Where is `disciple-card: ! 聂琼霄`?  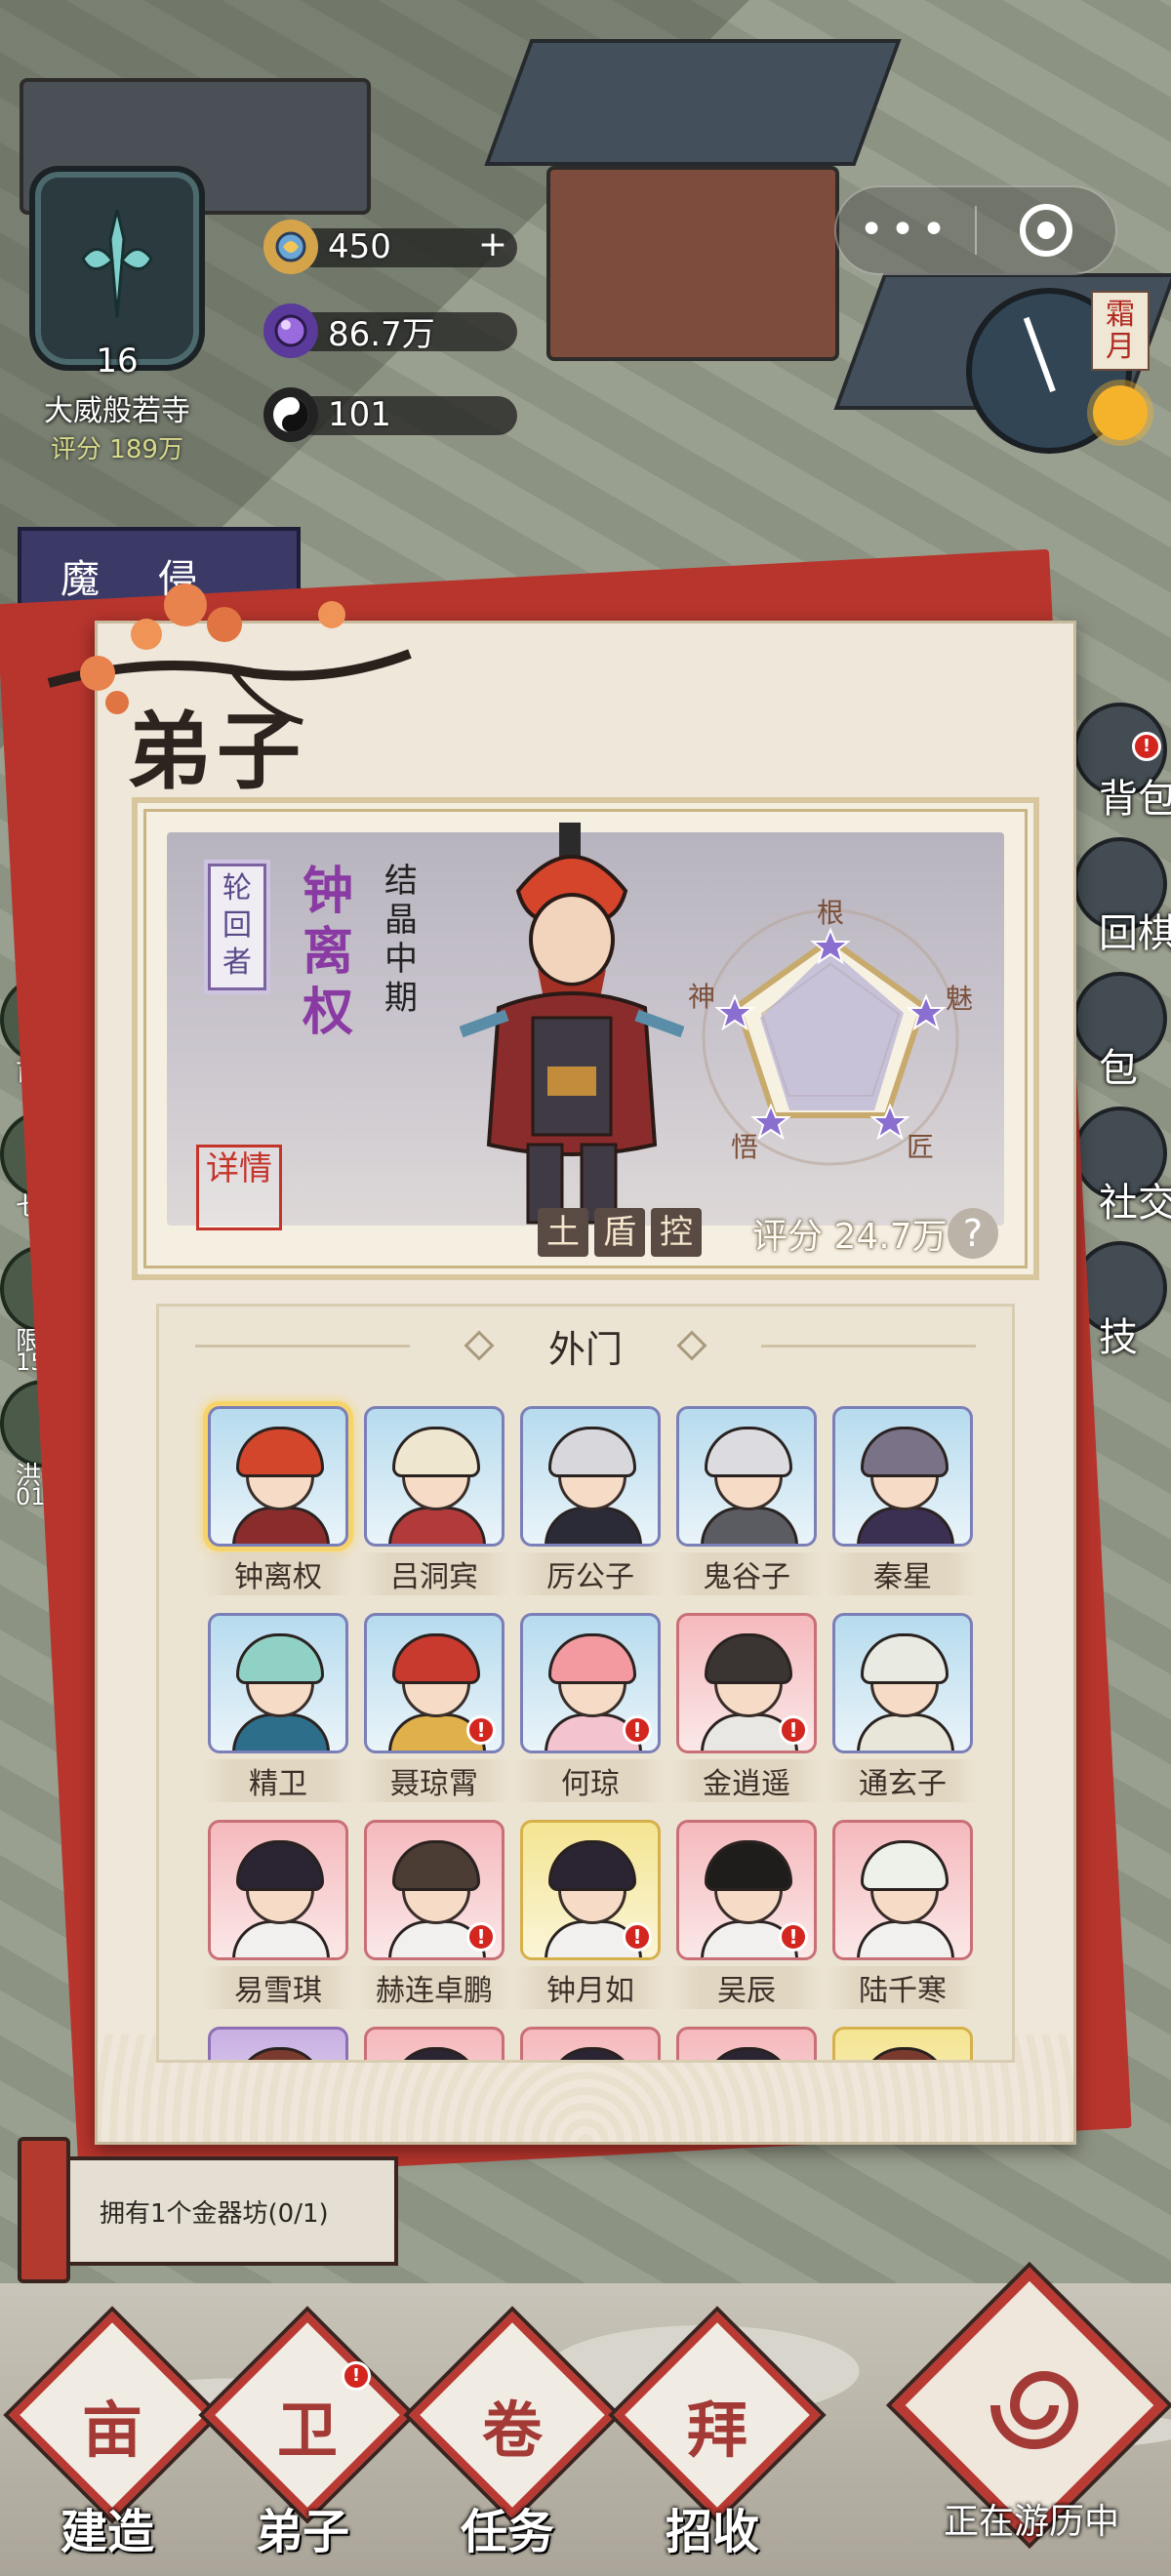
disciple-card: ! 聂琼霄 is located at coordinates (434, 1707).